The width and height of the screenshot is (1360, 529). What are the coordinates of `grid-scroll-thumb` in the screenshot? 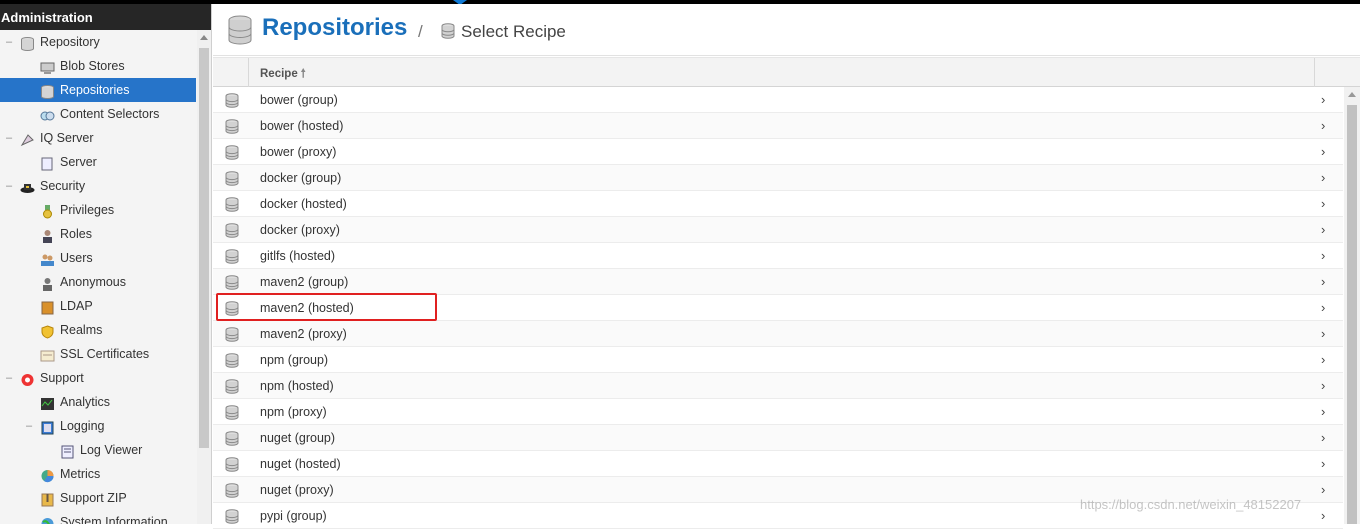 It's located at (1352, 314).